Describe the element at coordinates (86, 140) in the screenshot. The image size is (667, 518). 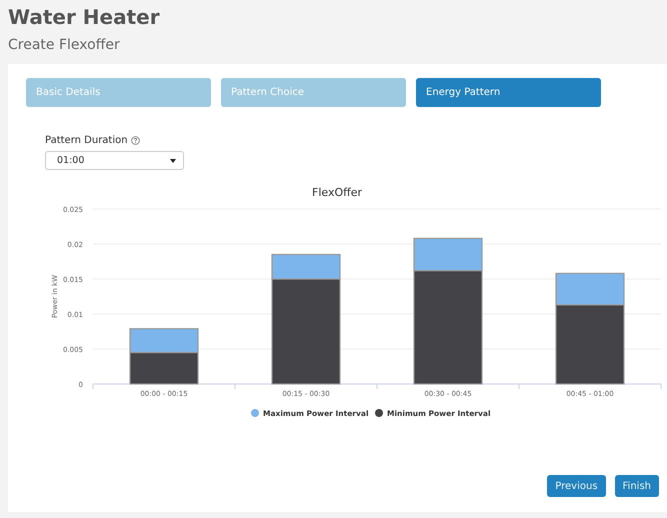
I see `field-label: Pattern Duration` at that location.